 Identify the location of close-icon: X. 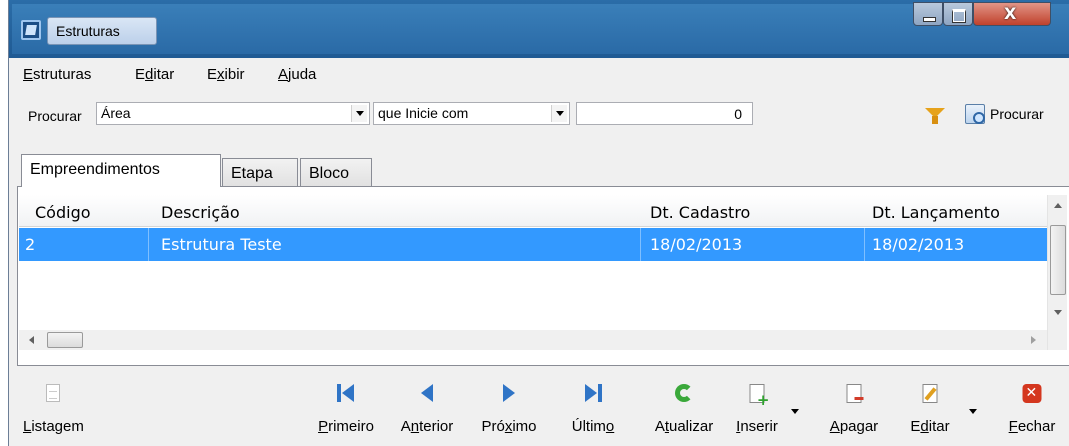
(1010, 13).